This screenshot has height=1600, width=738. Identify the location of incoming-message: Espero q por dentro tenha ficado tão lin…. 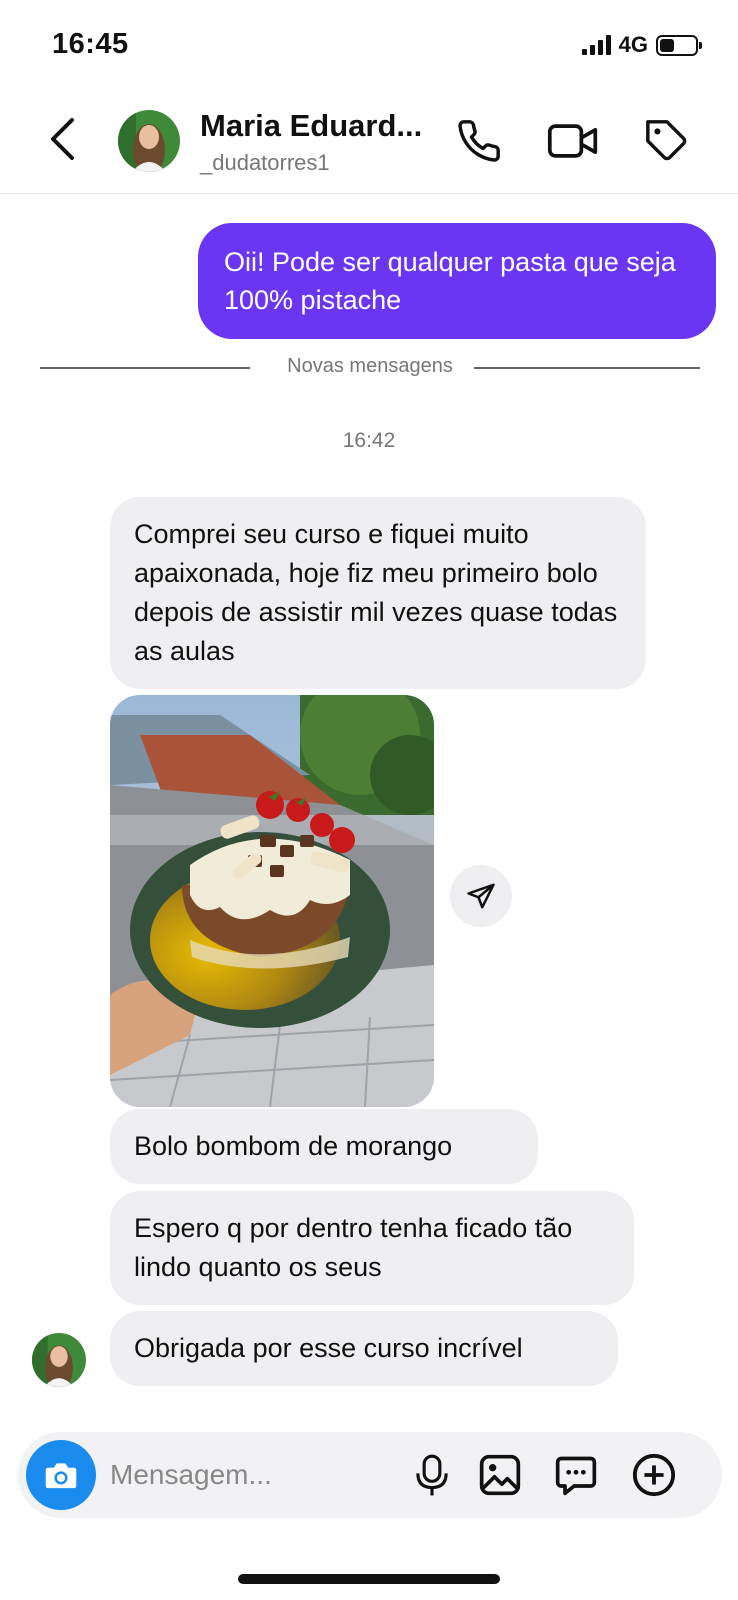
(372, 1248).